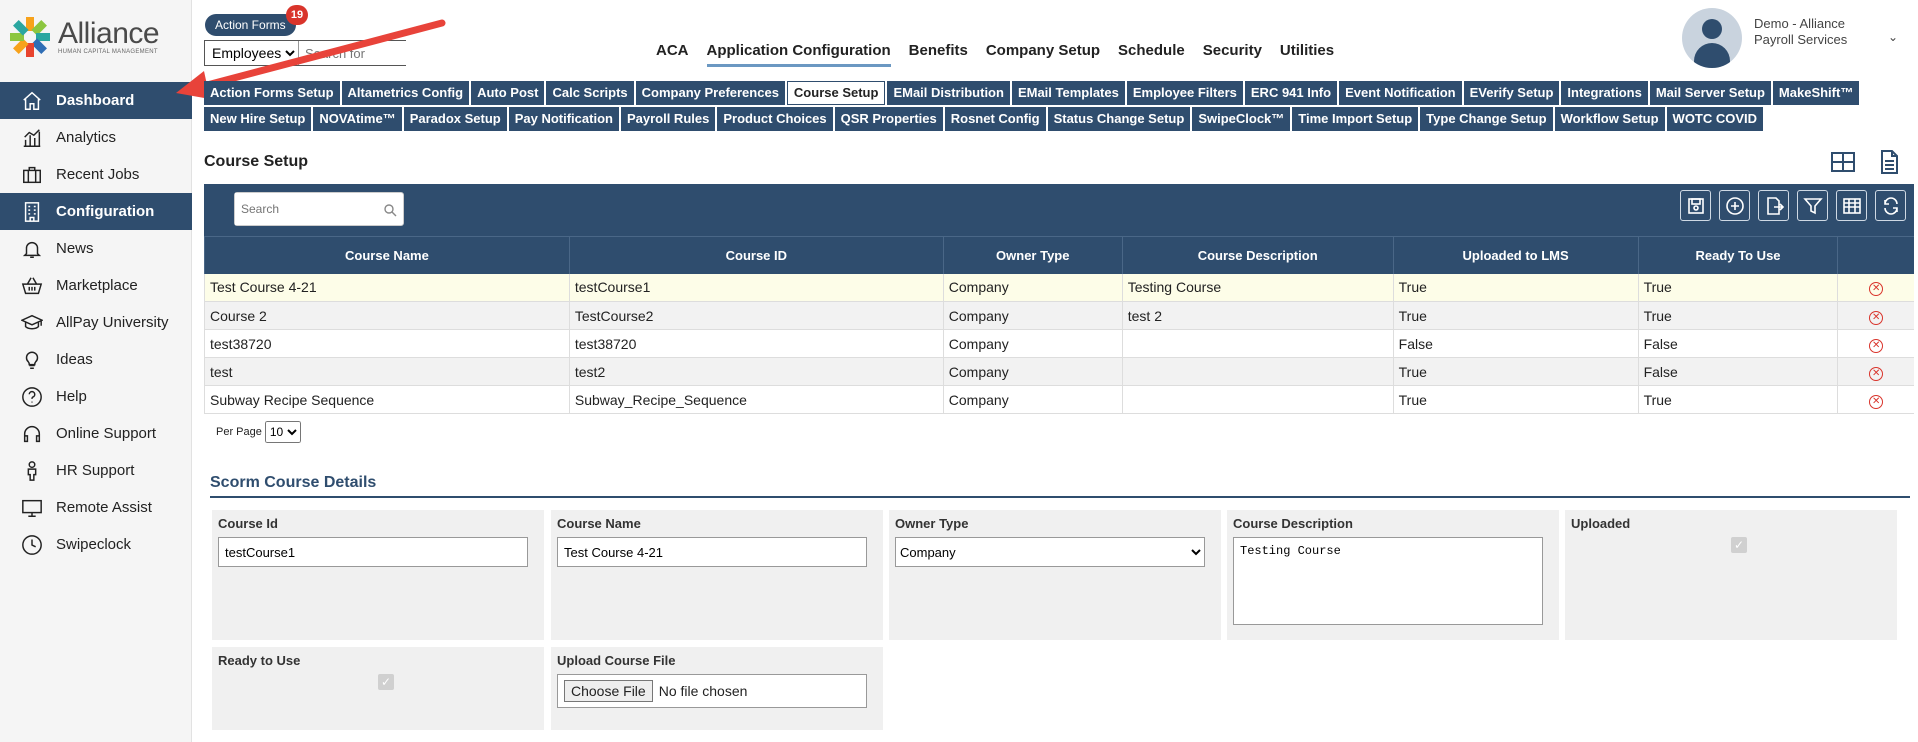 This screenshot has height=742, width=1918. Describe the element at coordinates (1151, 54) in the screenshot. I see `topnav-schedule: Schedule` at that location.